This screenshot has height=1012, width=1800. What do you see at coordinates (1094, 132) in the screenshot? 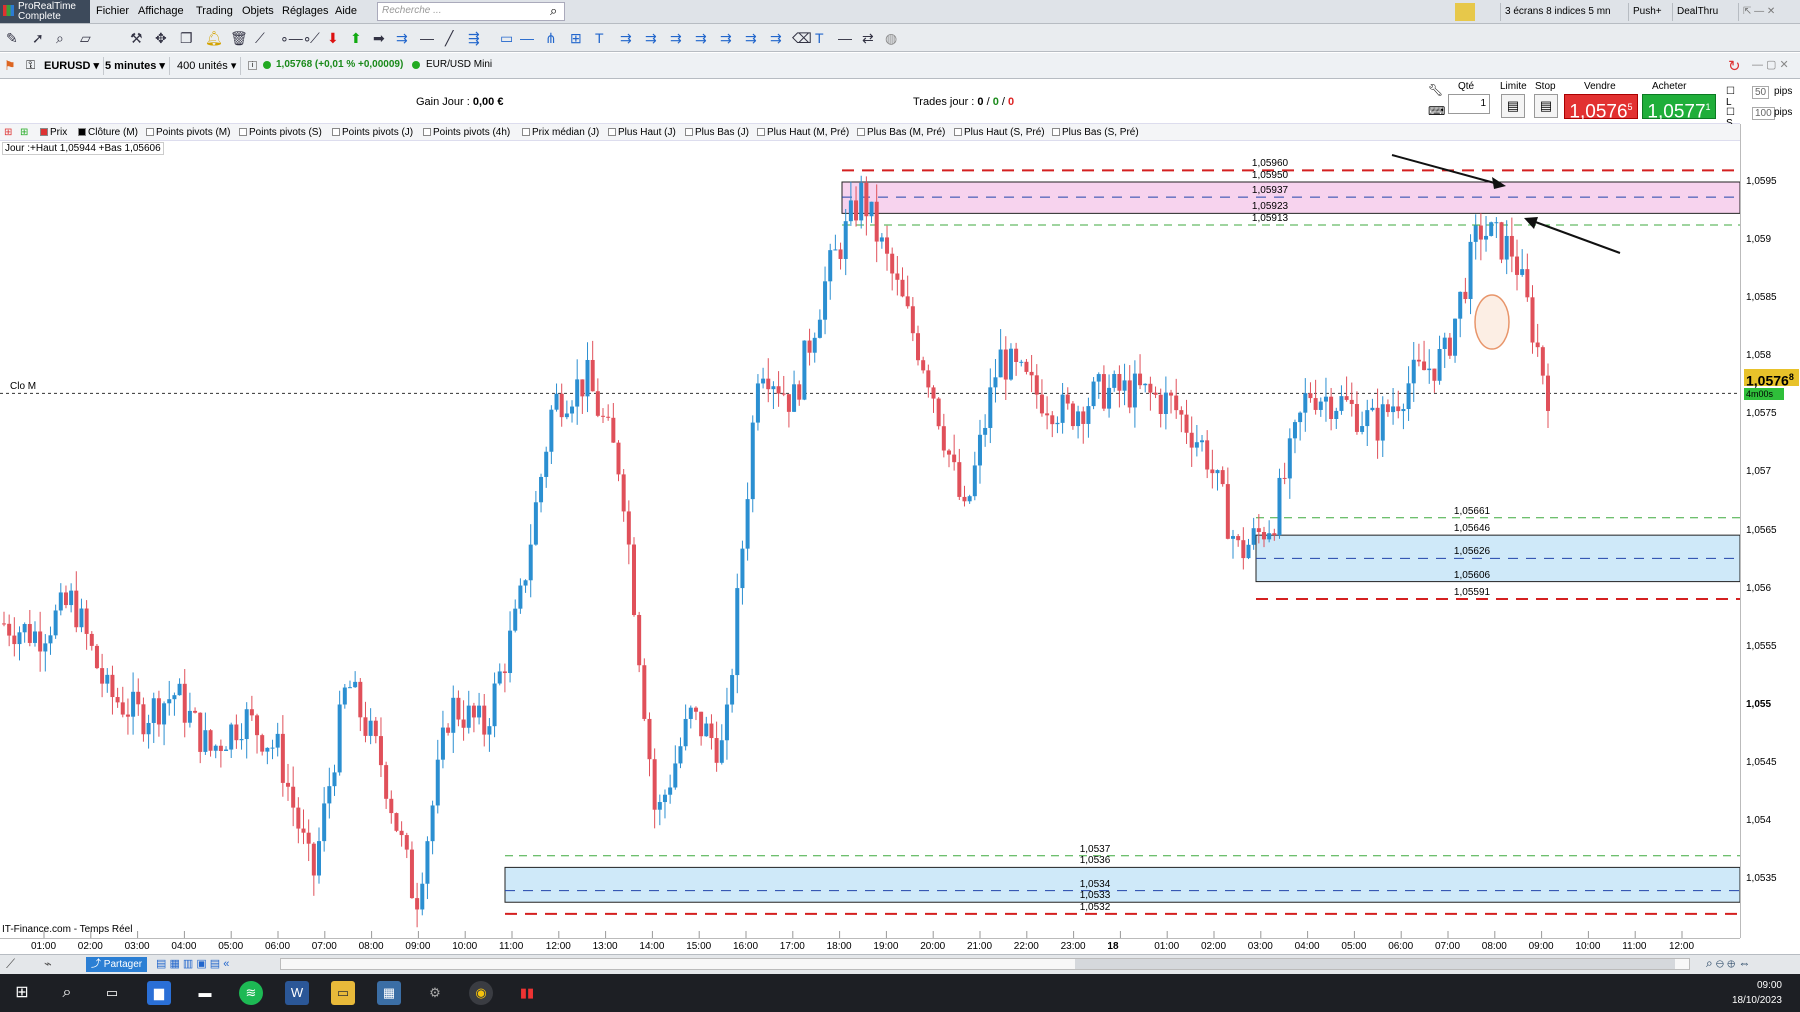
I see `indicator-bas-s: Plus Bas (S, Pré)` at bounding box center [1094, 132].